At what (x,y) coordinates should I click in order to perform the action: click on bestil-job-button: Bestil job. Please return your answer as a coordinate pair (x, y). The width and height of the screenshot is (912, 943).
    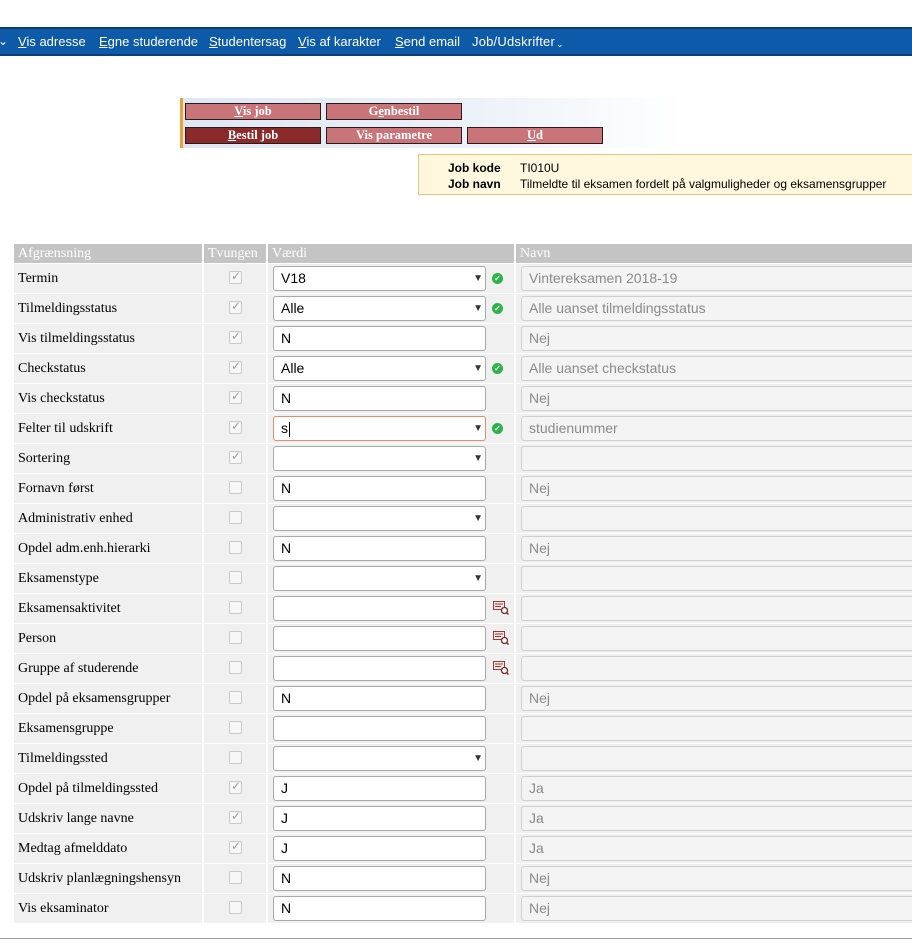
    Looking at the image, I should click on (253, 135).